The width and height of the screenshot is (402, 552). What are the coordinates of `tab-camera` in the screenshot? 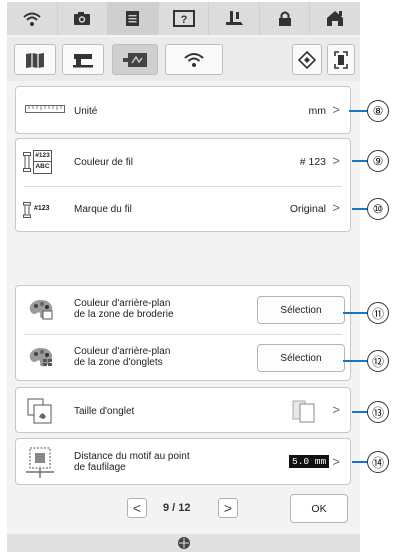 It's located at (83, 18).